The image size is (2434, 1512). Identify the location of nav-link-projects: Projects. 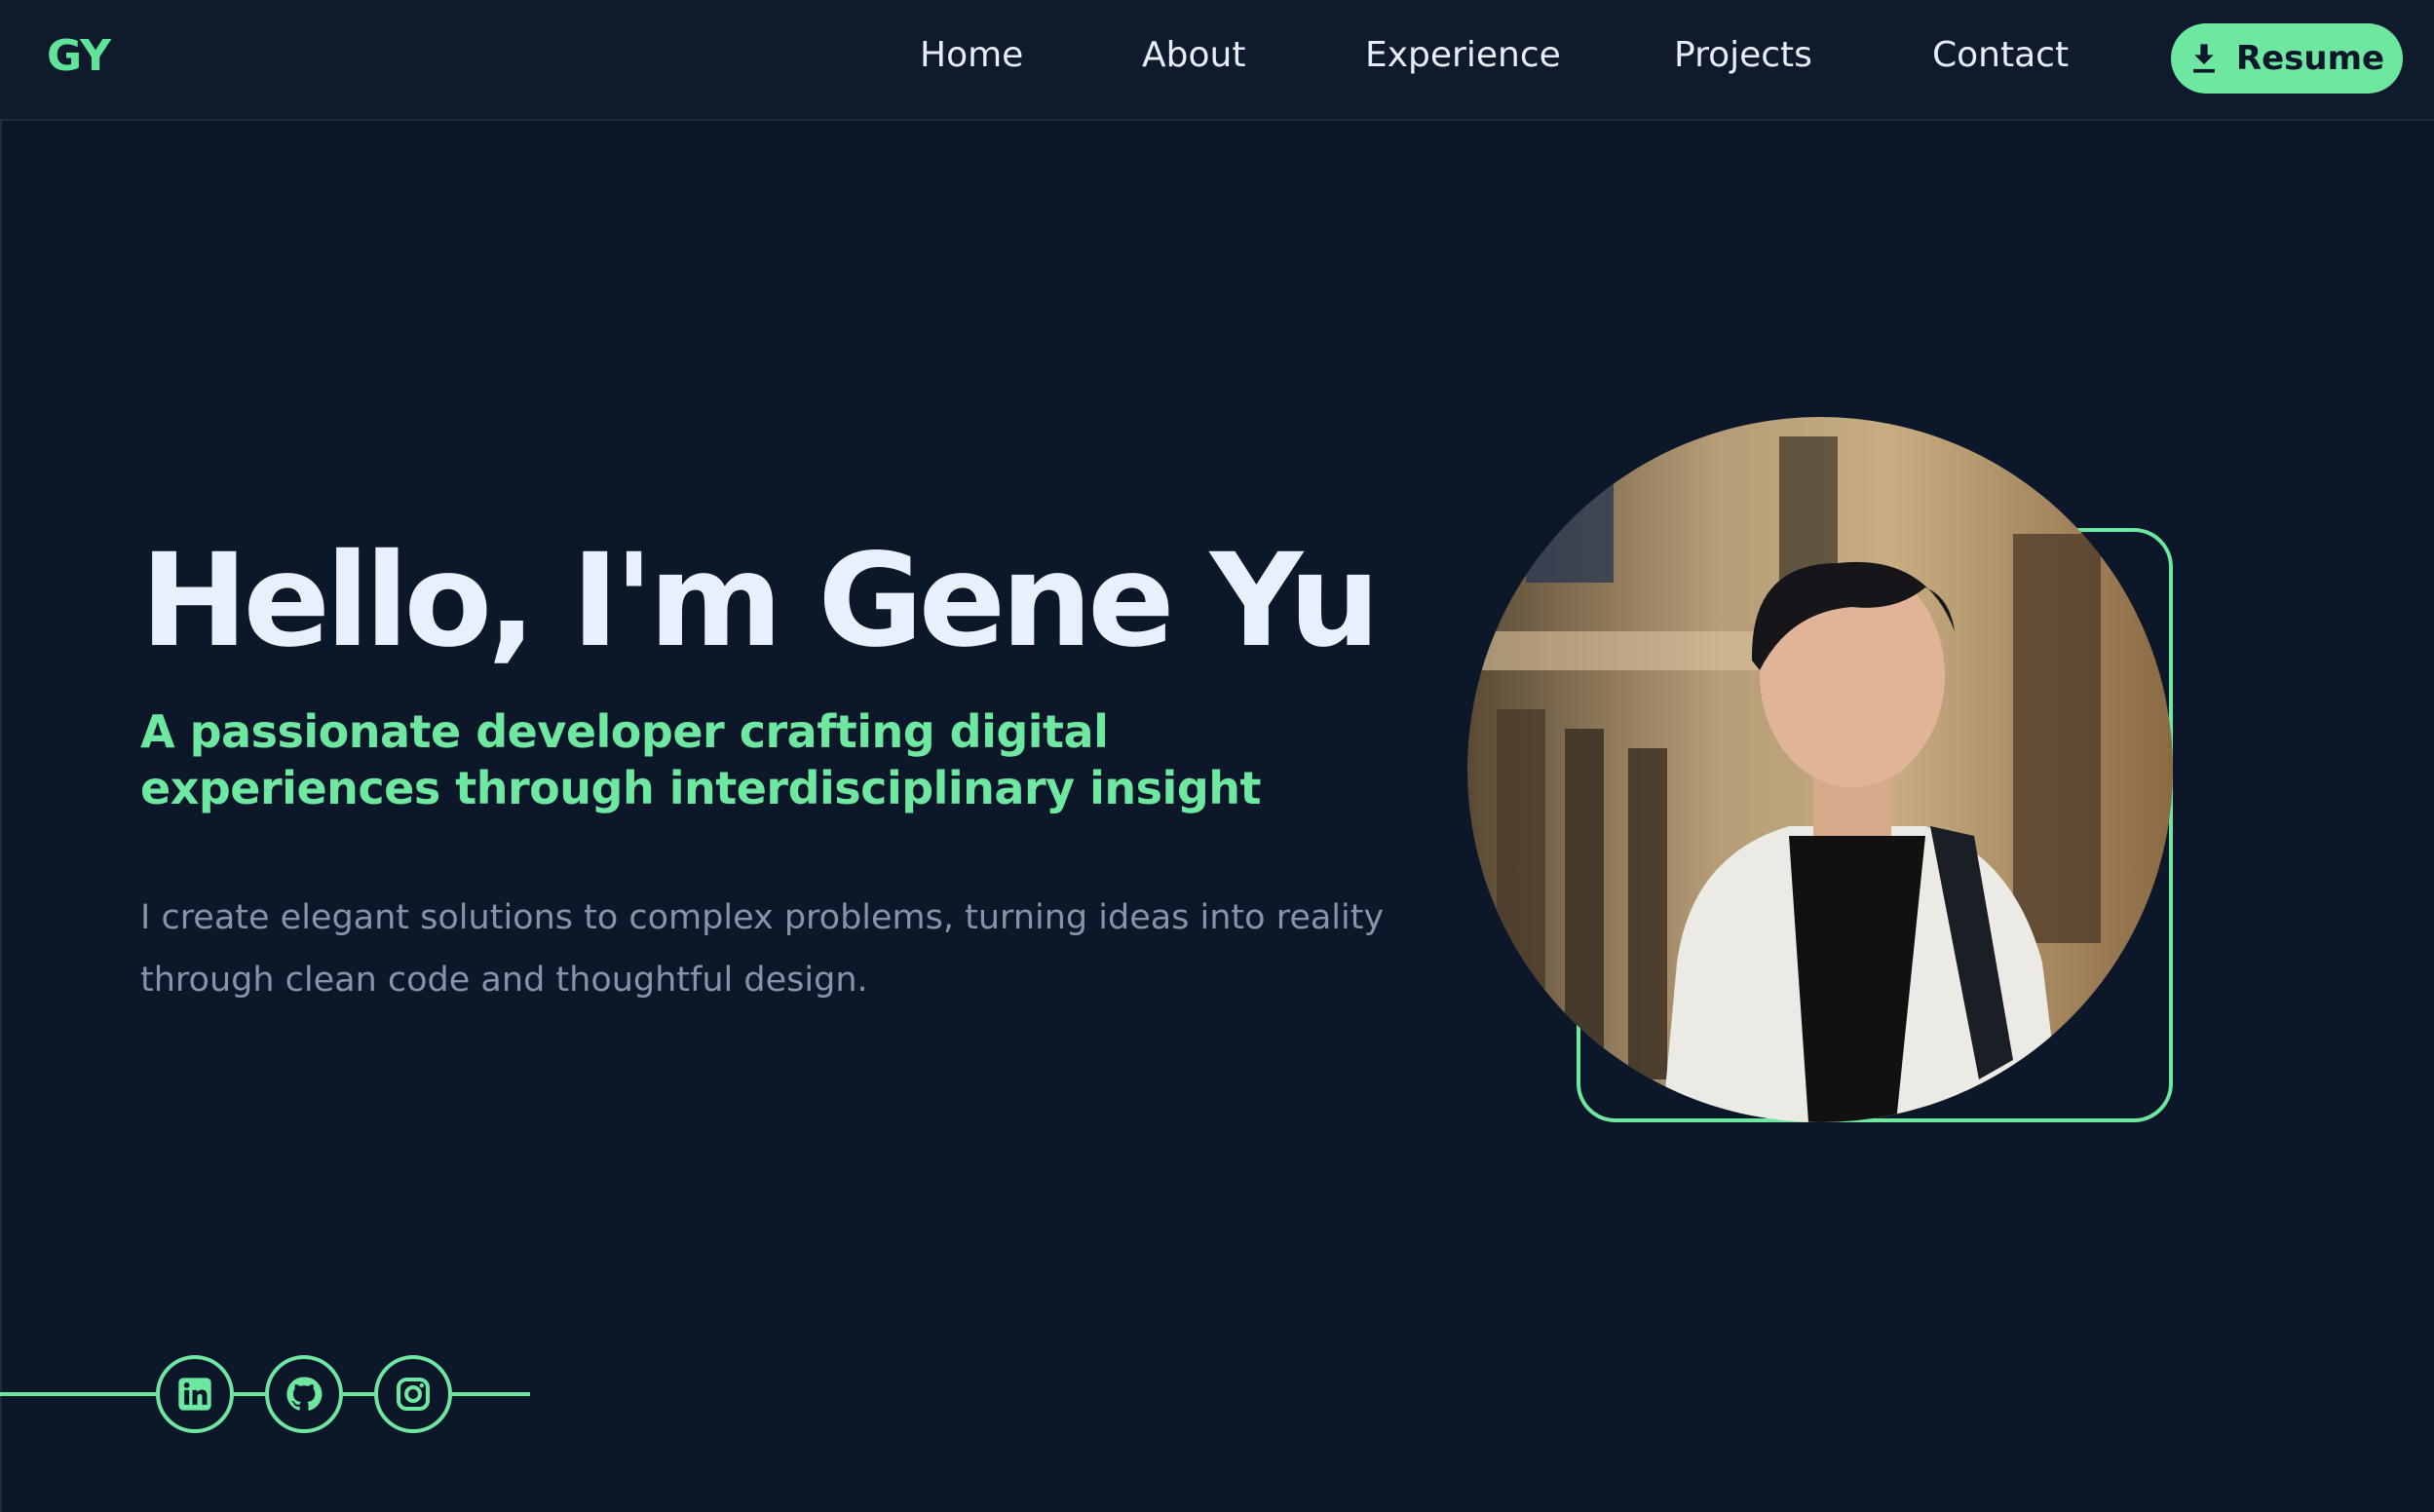
(1743, 55).